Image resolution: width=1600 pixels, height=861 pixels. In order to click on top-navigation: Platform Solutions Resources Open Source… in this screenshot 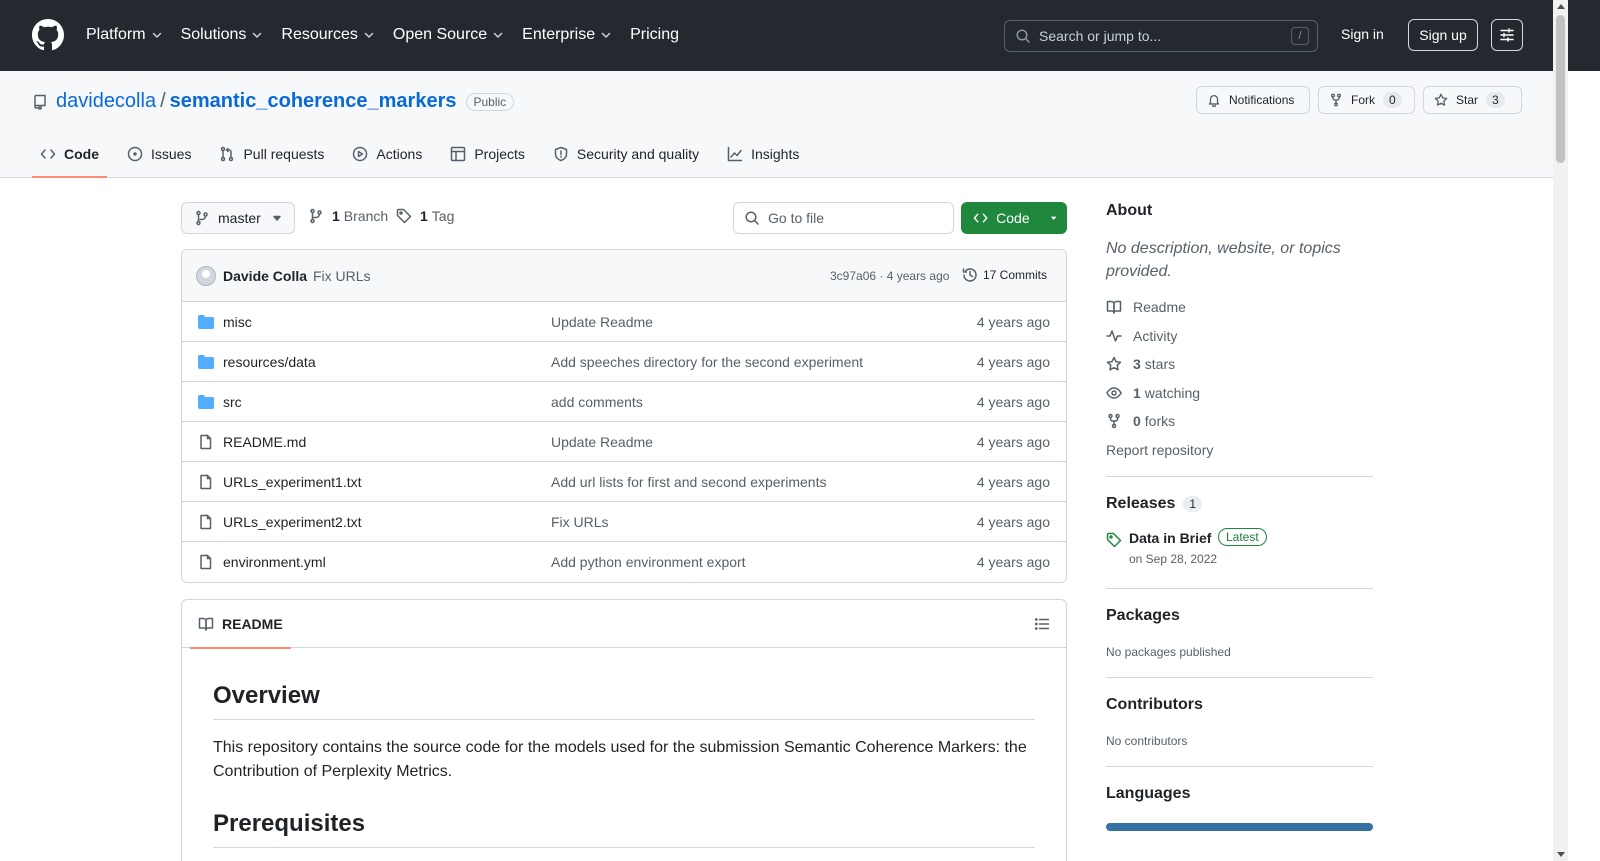, I will do `click(391, 35)`.